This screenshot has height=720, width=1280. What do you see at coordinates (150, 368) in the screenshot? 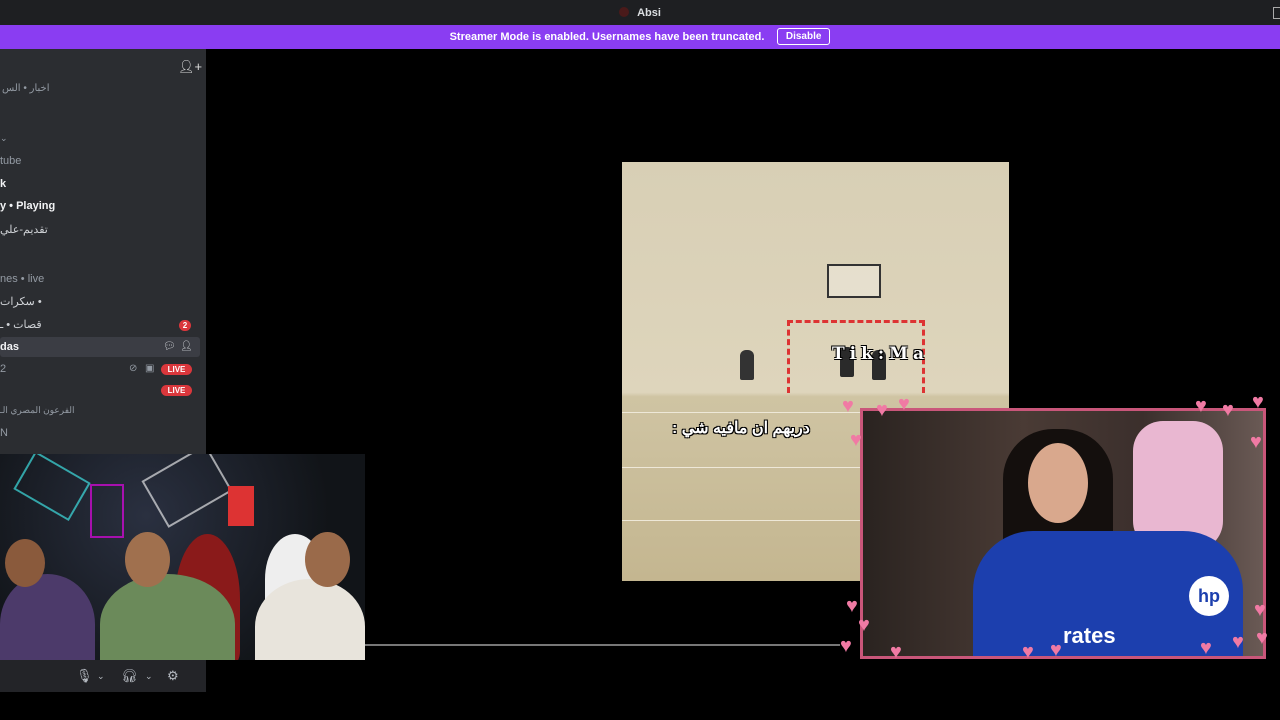
I see `camera-off-icon: ▣` at bounding box center [150, 368].